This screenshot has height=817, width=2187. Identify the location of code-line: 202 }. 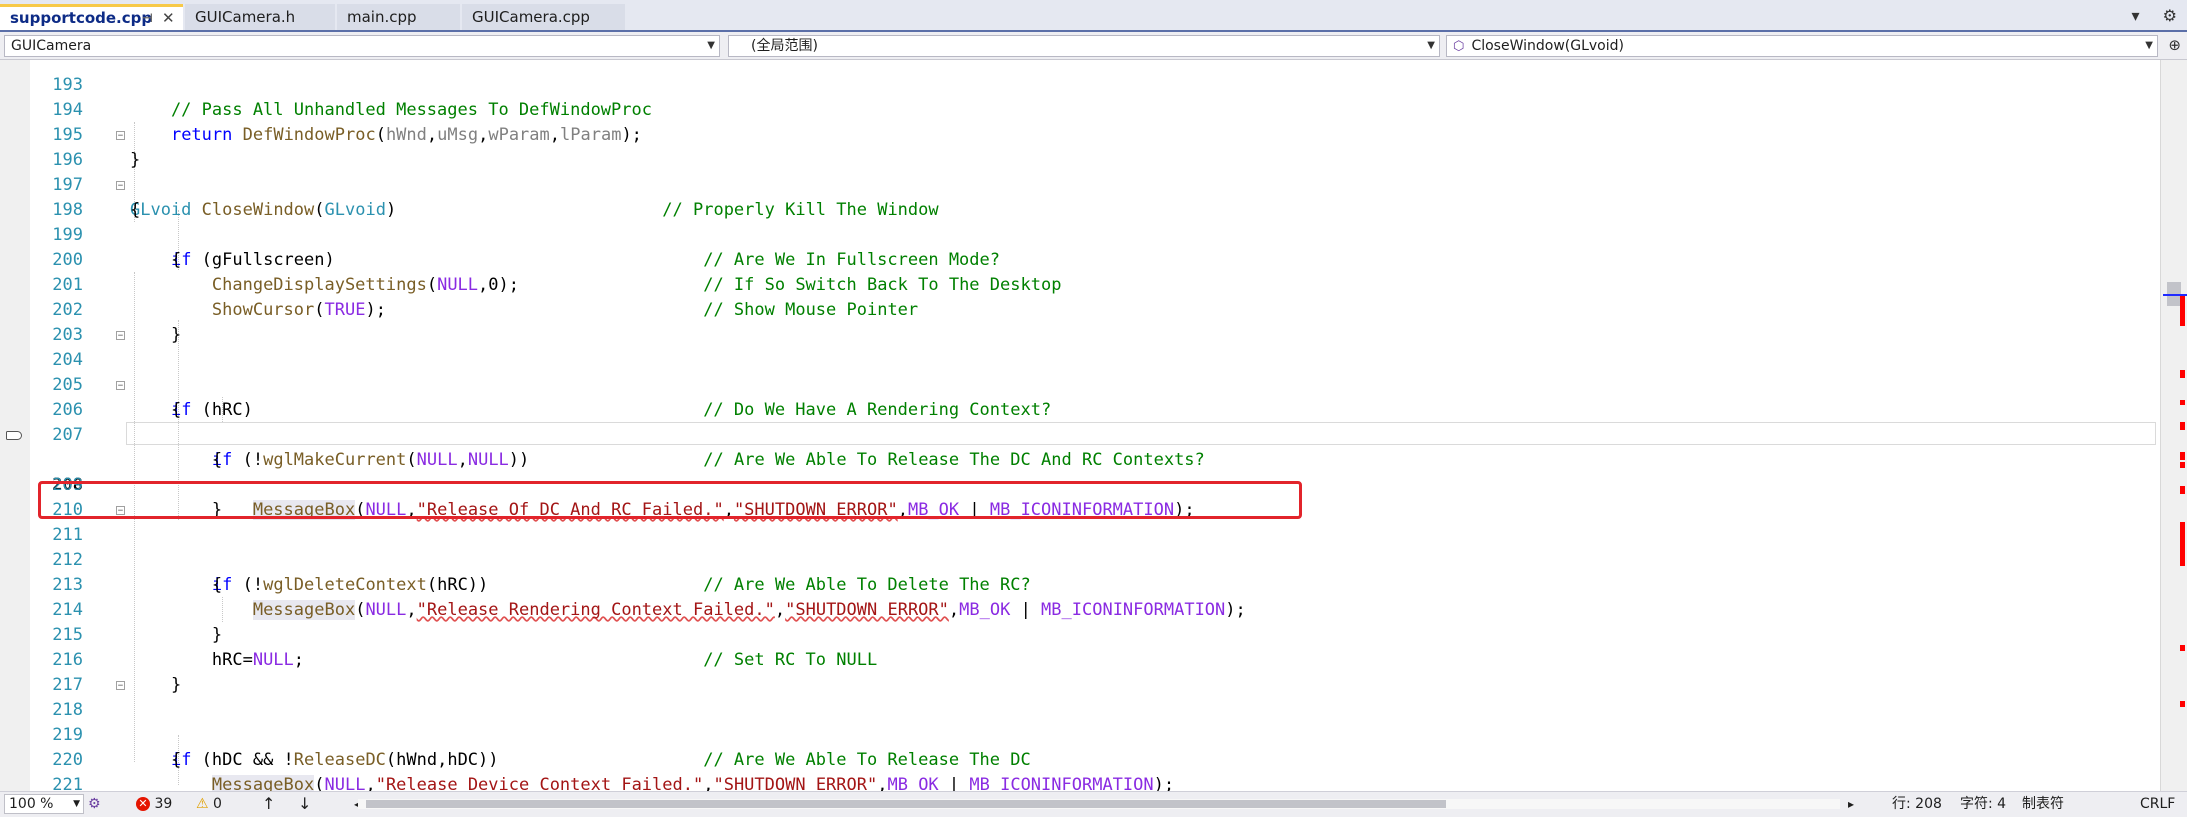
(1080, 309).